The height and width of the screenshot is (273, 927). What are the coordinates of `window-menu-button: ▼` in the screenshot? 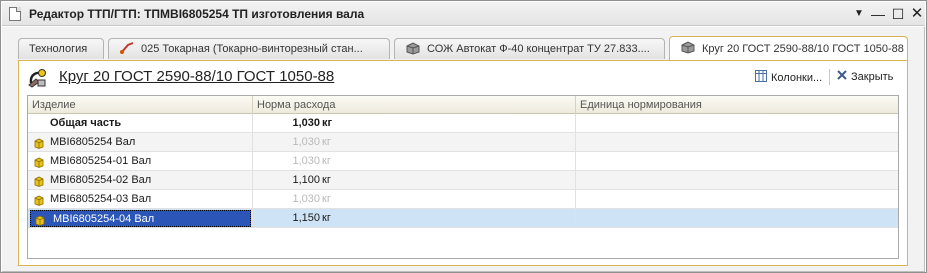 It's located at (859, 14).